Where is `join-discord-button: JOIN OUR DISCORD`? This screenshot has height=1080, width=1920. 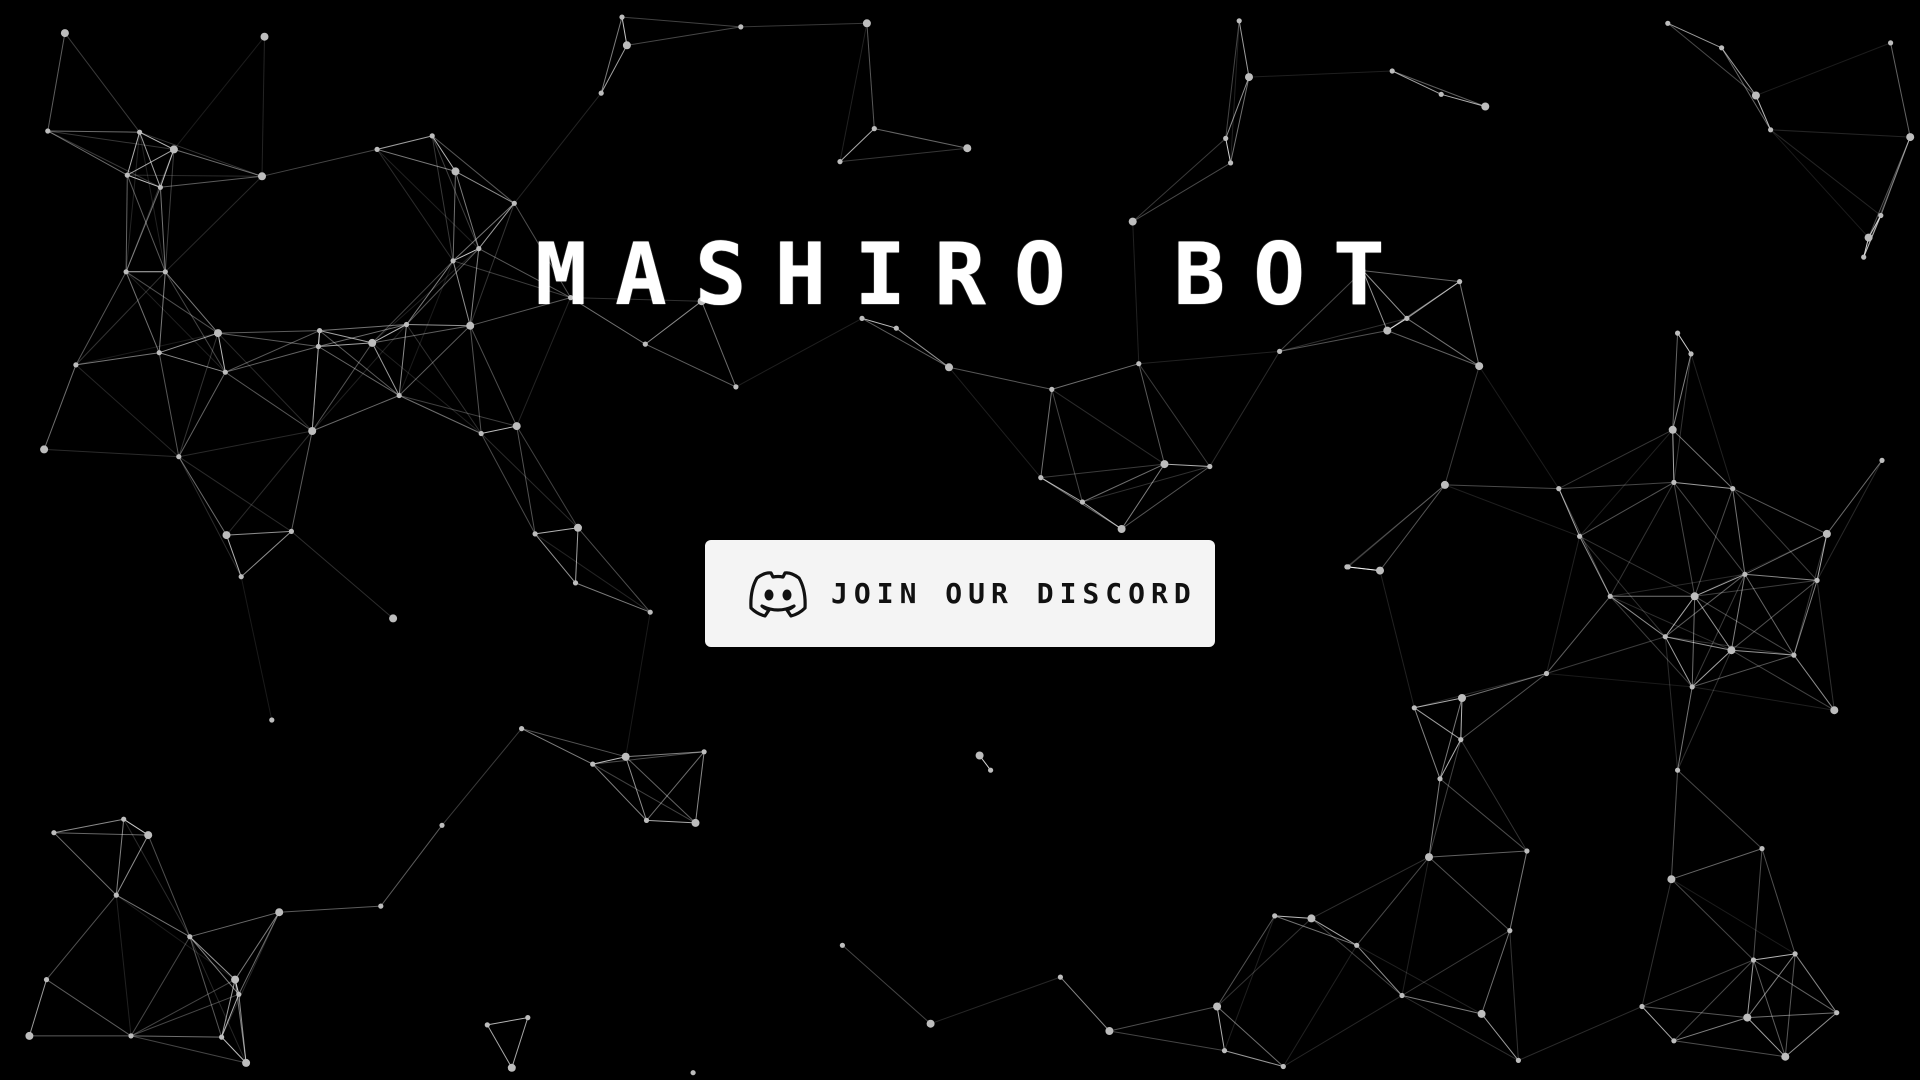
join-discord-button: JOIN OUR DISCORD is located at coordinates (960, 593).